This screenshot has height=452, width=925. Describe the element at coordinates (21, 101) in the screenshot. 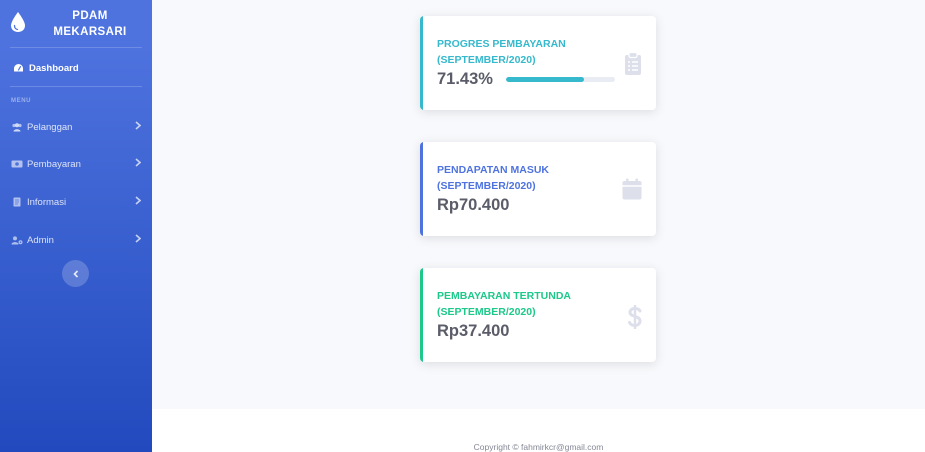

I see `sidebar-heading: MENU` at that location.